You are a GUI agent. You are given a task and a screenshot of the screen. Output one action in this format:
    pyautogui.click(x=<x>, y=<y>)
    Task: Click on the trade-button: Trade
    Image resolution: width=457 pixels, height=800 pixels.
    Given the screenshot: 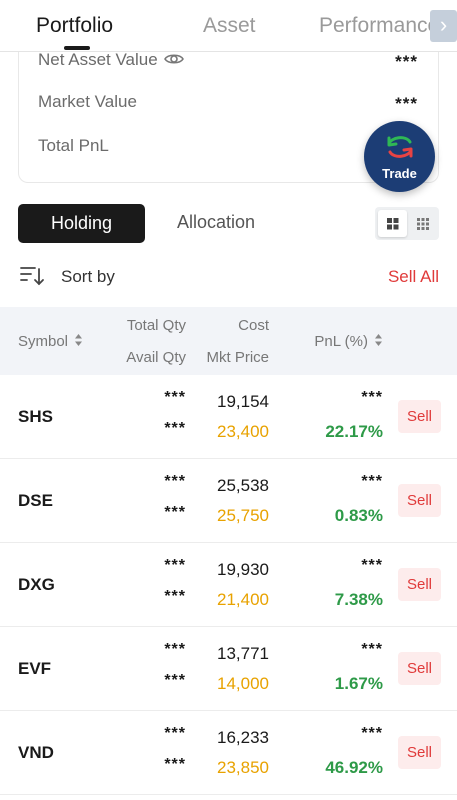 What is the action you would take?
    pyautogui.click(x=399, y=156)
    